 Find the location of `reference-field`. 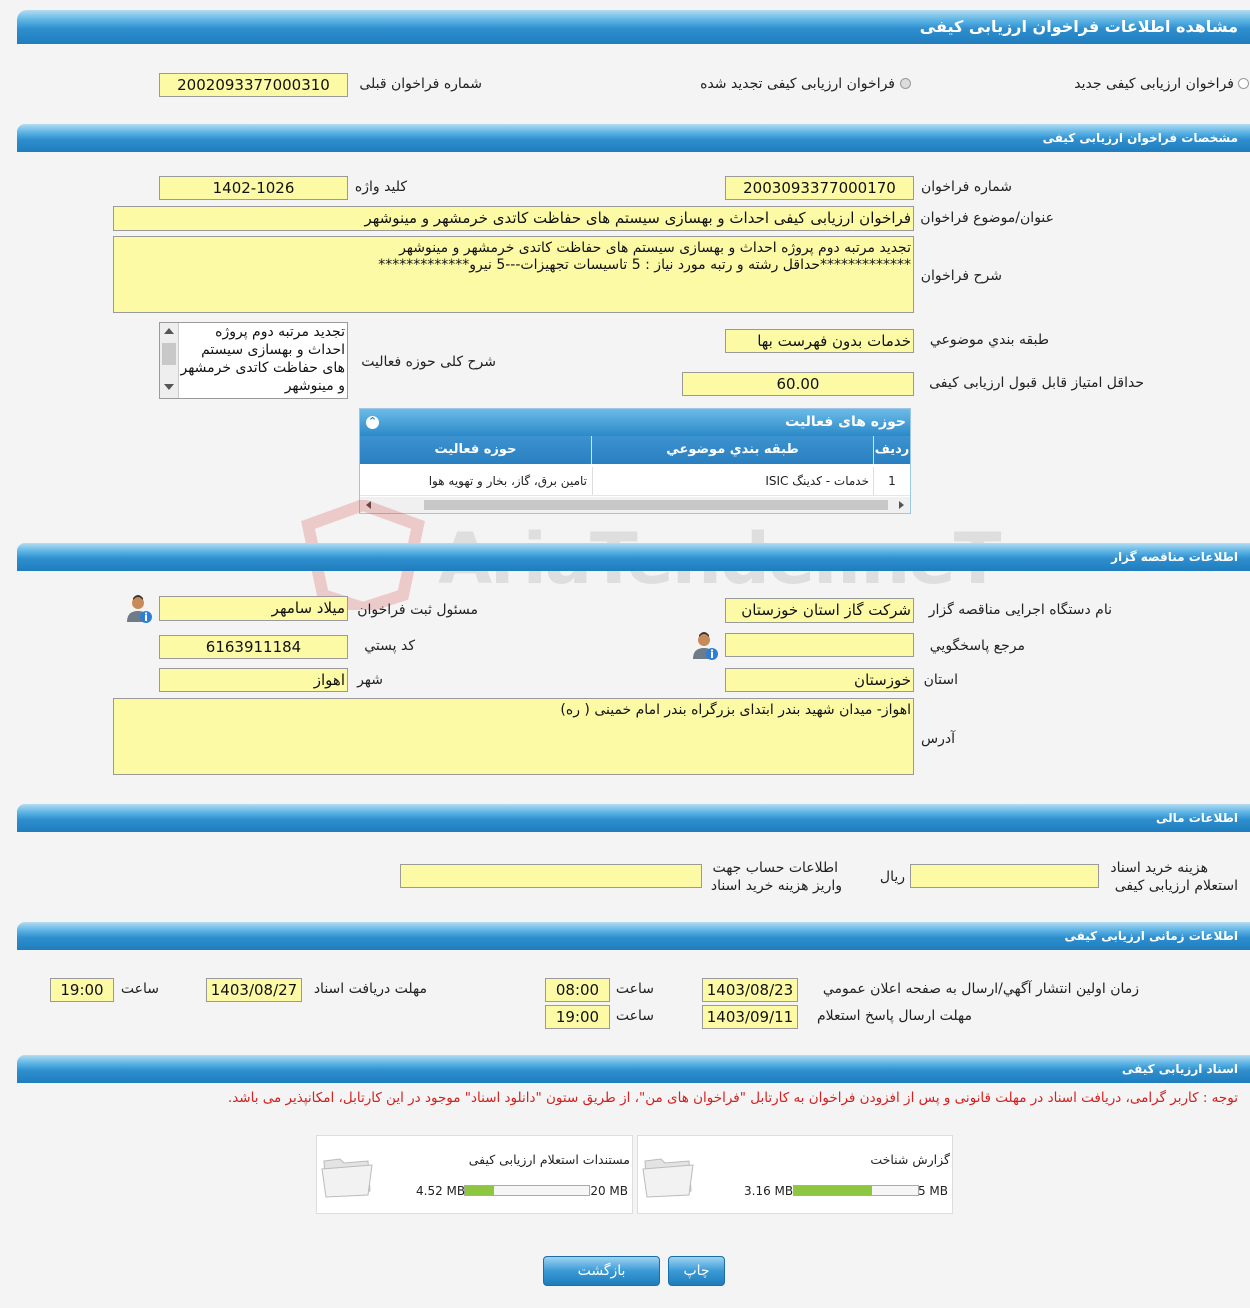

reference-field is located at coordinates (819, 645).